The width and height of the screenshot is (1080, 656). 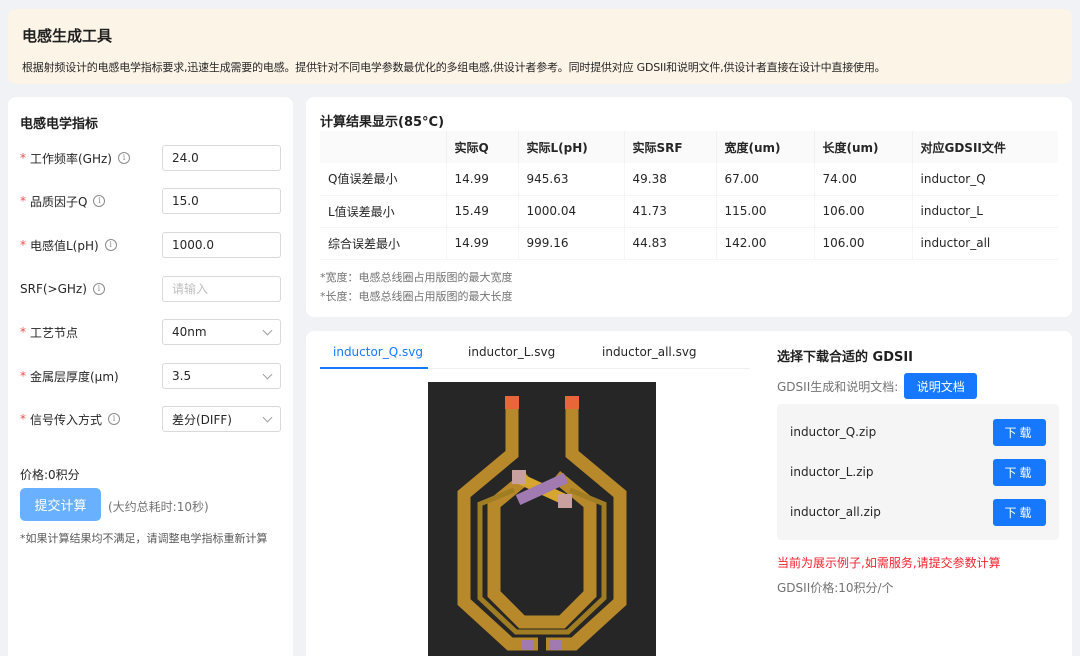 I want to click on inductor-layout-svg, so click(x=542, y=523).